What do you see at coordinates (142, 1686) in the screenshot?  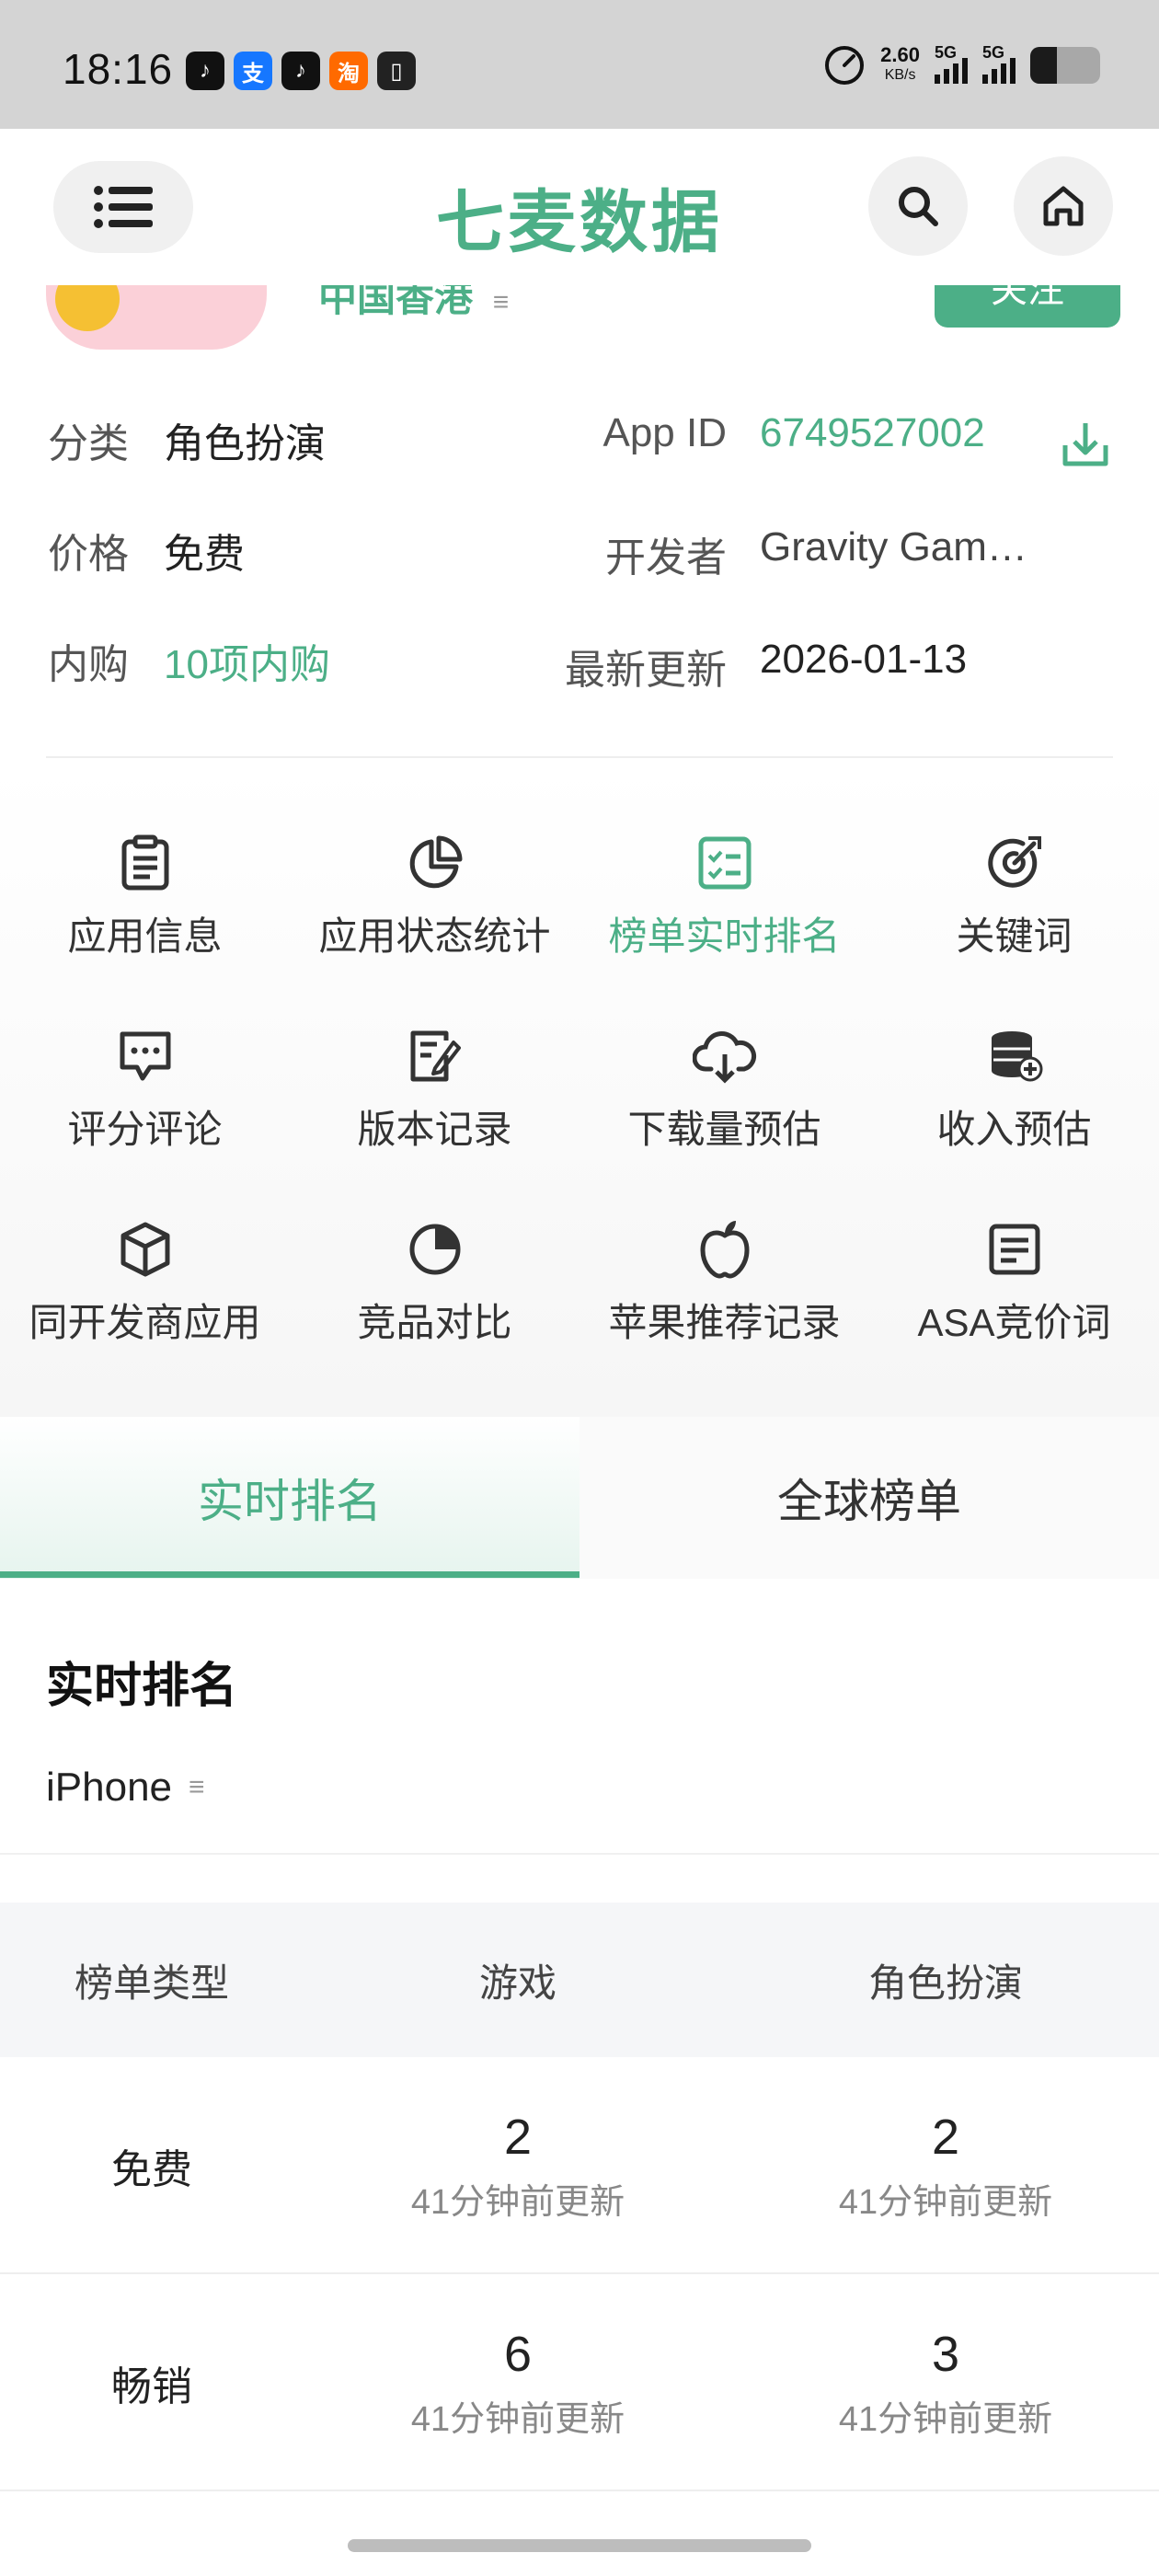 I see `section-title: 实时排名` at bounding box center [142, 1686].